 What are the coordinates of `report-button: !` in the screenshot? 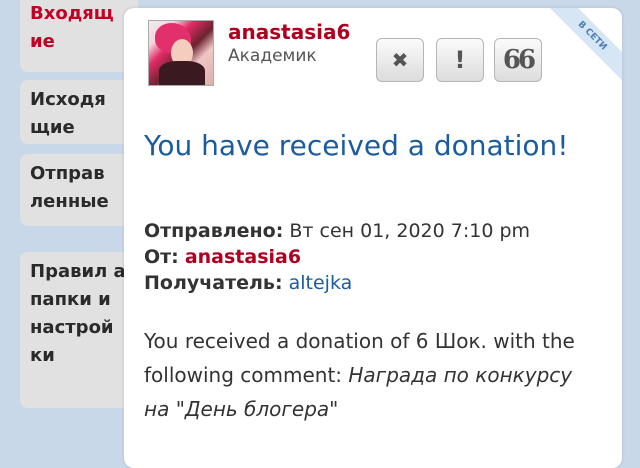 It's located at (460, 60).